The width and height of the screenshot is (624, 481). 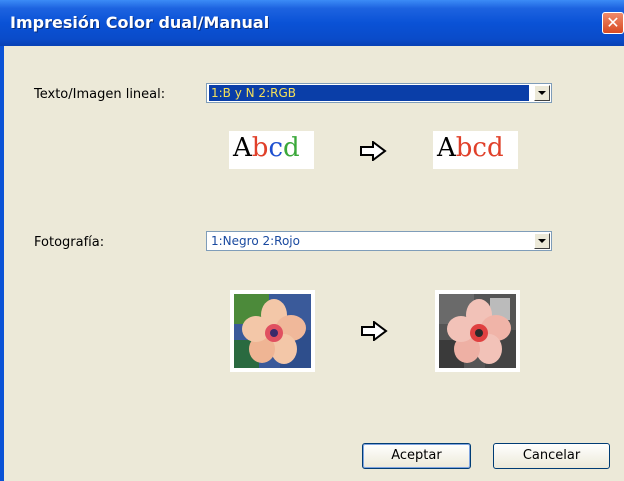 I want to click on title-bar: Impresión Color dual/Manual ✕, so click(x=312, y=23).